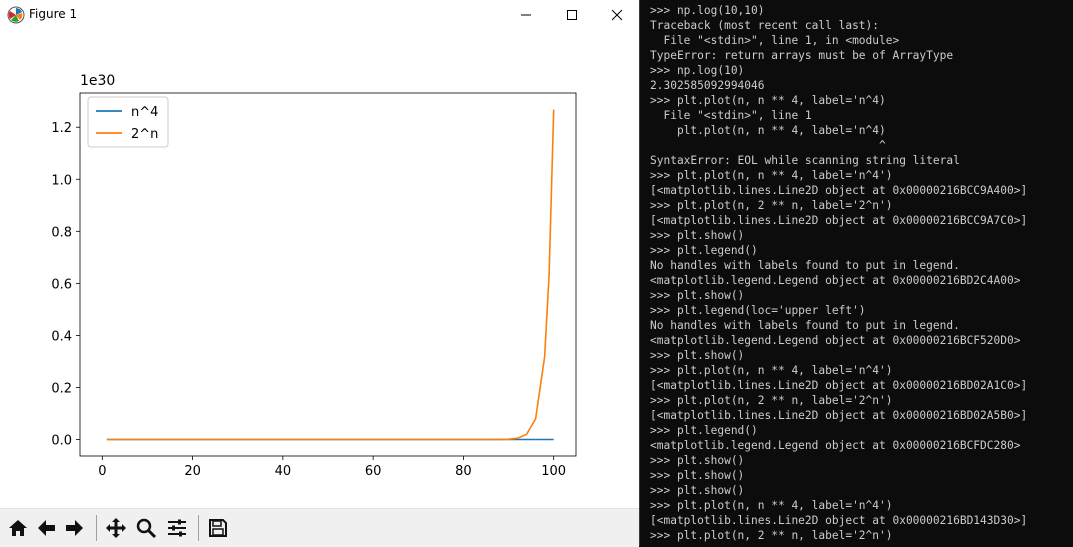 The image size is (1073, 547). What do you see at coordinates (61, 441) in the screenshot?
I see `y-tick-label: 0.0` at bounding box center [61, 441].